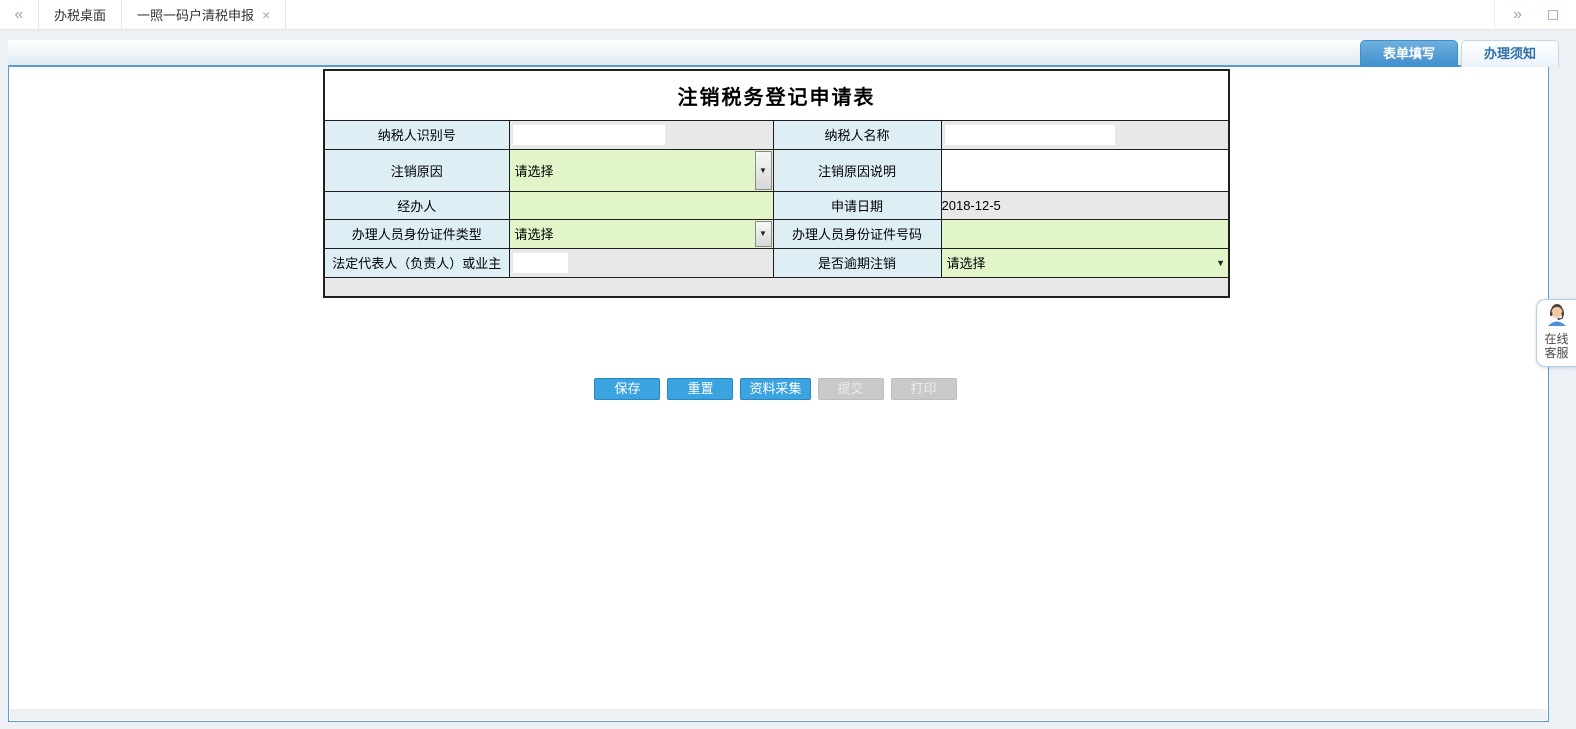 Image resolution: width=1576 pixels, height=729 pixels. What do you see at coordinates (1459, 53) in the screenshot?
I see `page-tabs: 表单填写 办理须知` at bounding box center [1459, 53].